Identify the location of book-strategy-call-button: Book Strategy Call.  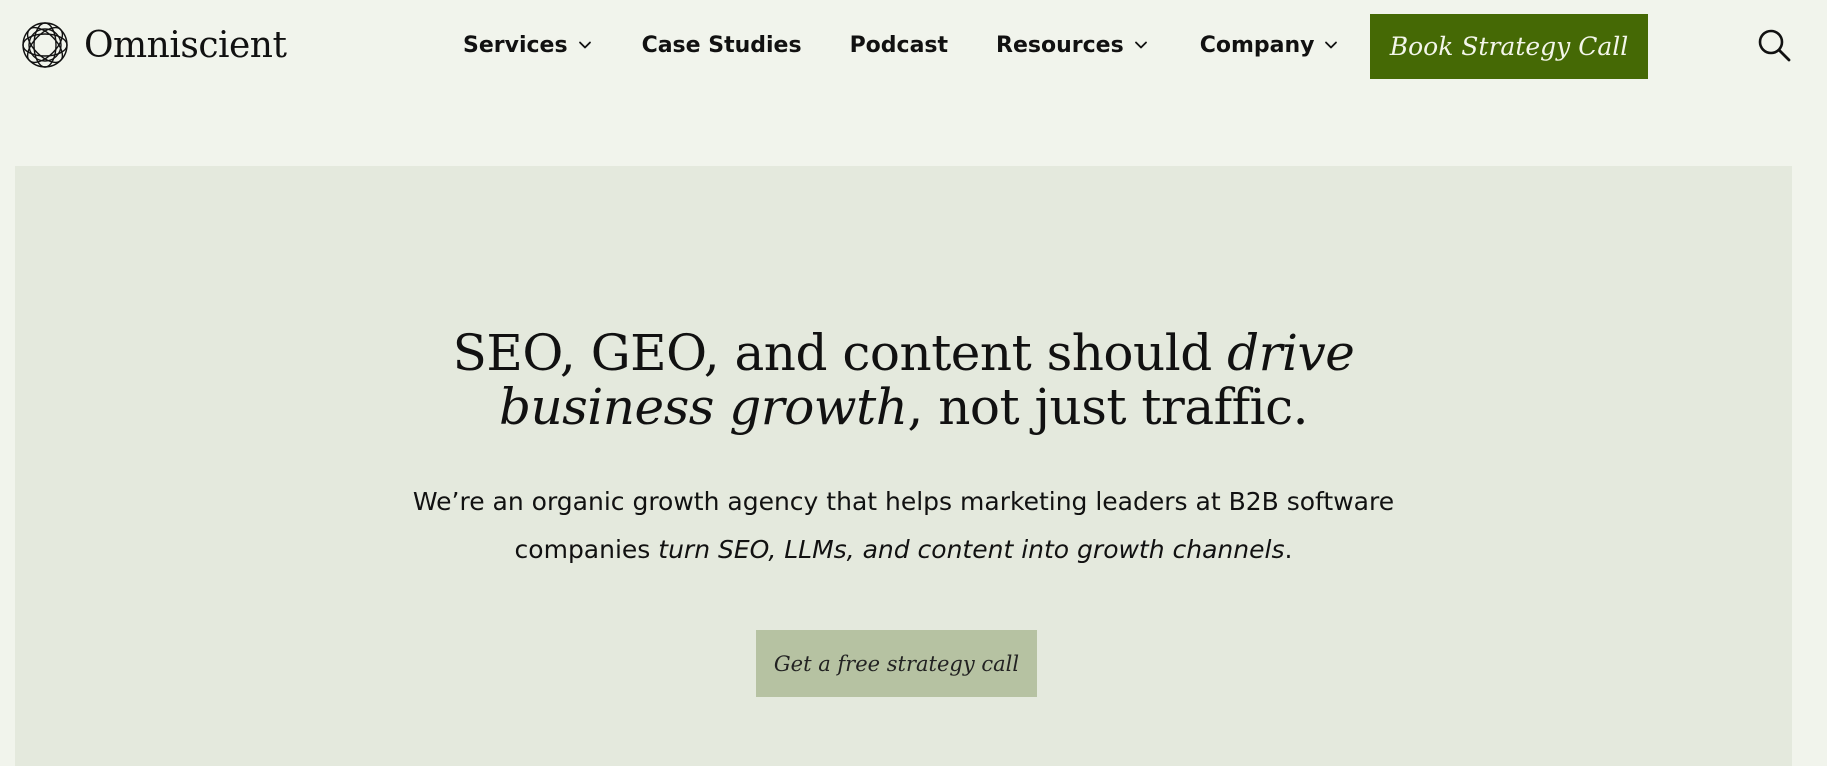
(1509, 46).